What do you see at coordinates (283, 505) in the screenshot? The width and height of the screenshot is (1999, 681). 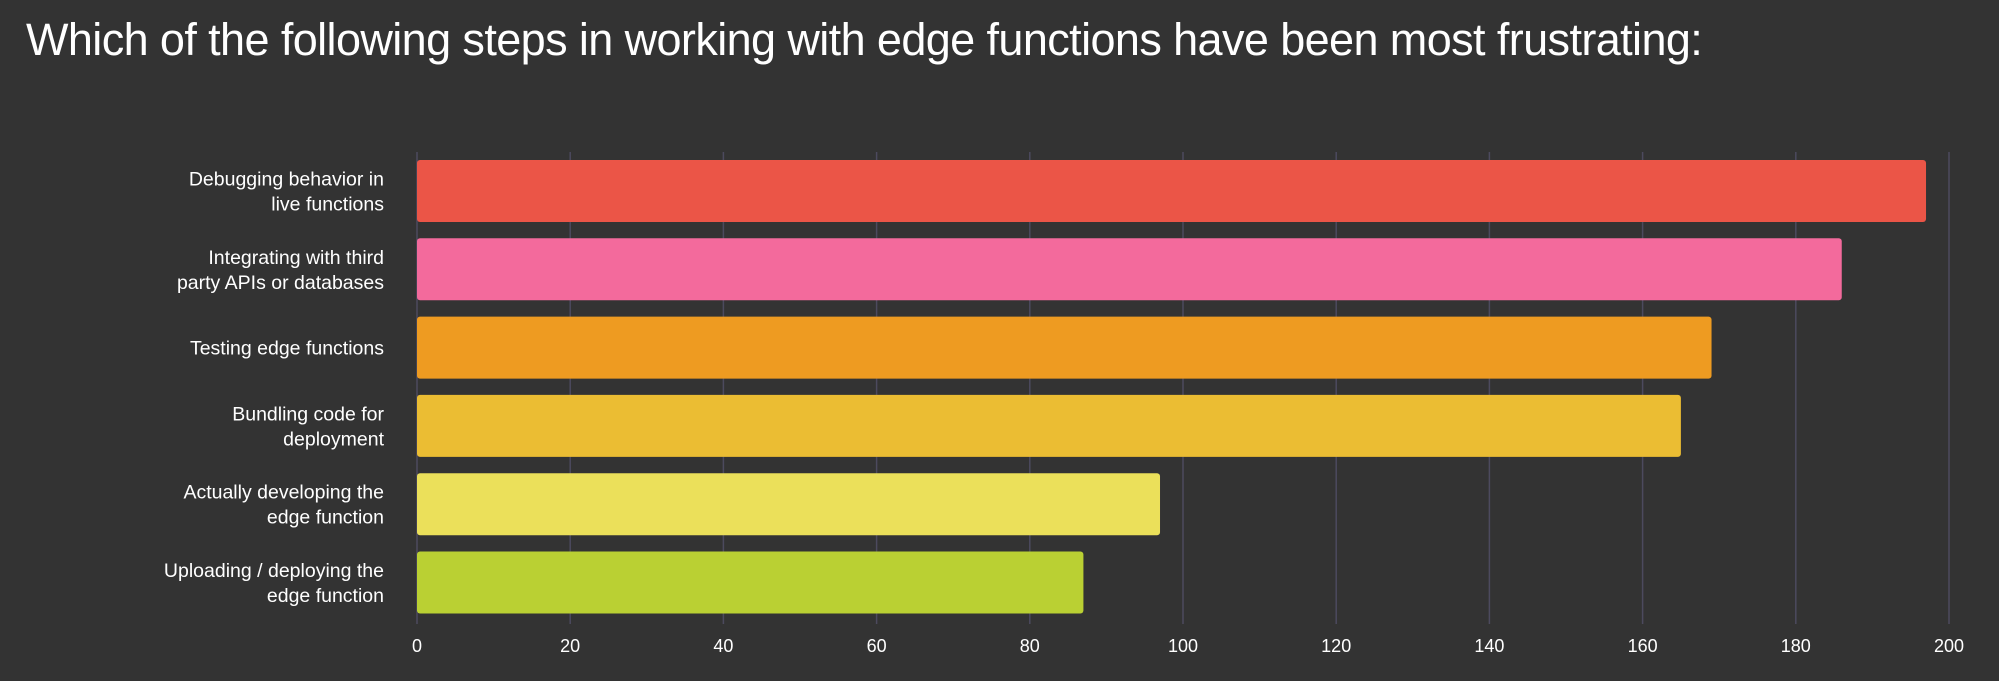 I see `y-category-label: Actually developing the edge function` at bounding box center [283, 505].